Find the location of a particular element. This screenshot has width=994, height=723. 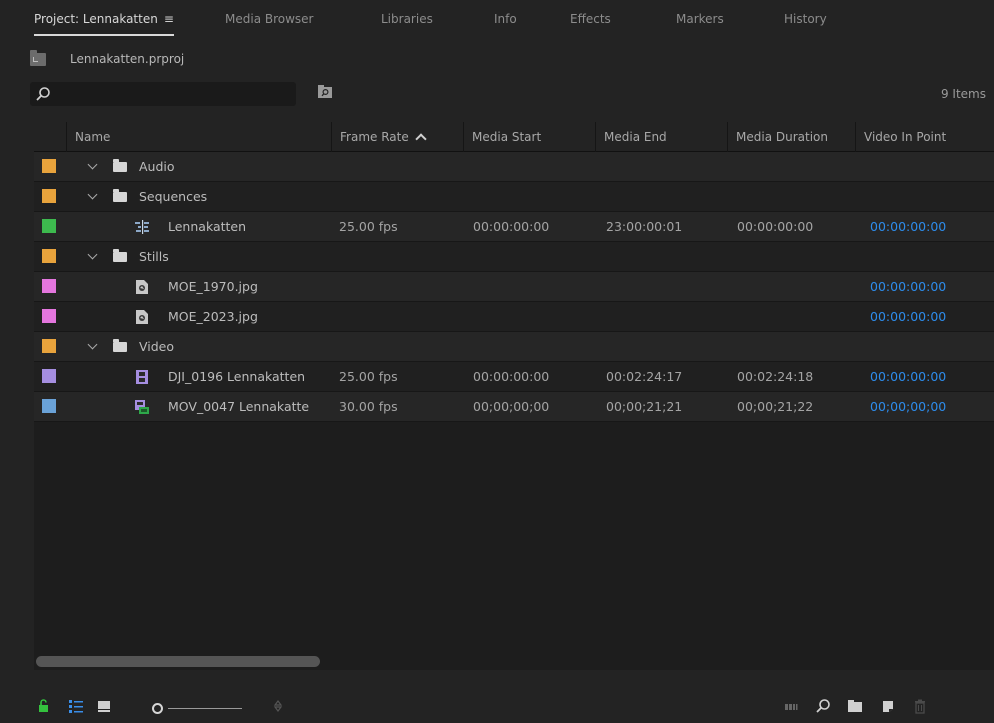

cell-media-end: 00:02:24:17 is located at coordinates (644, 376).